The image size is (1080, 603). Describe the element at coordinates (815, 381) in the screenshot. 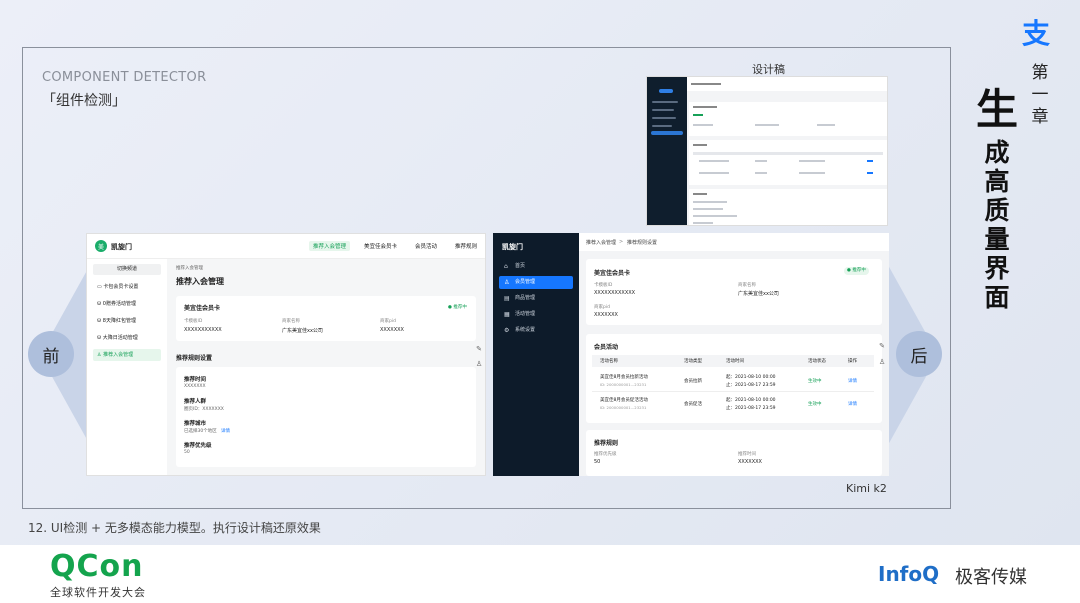

I see `activity-status: 生效中` at that location.